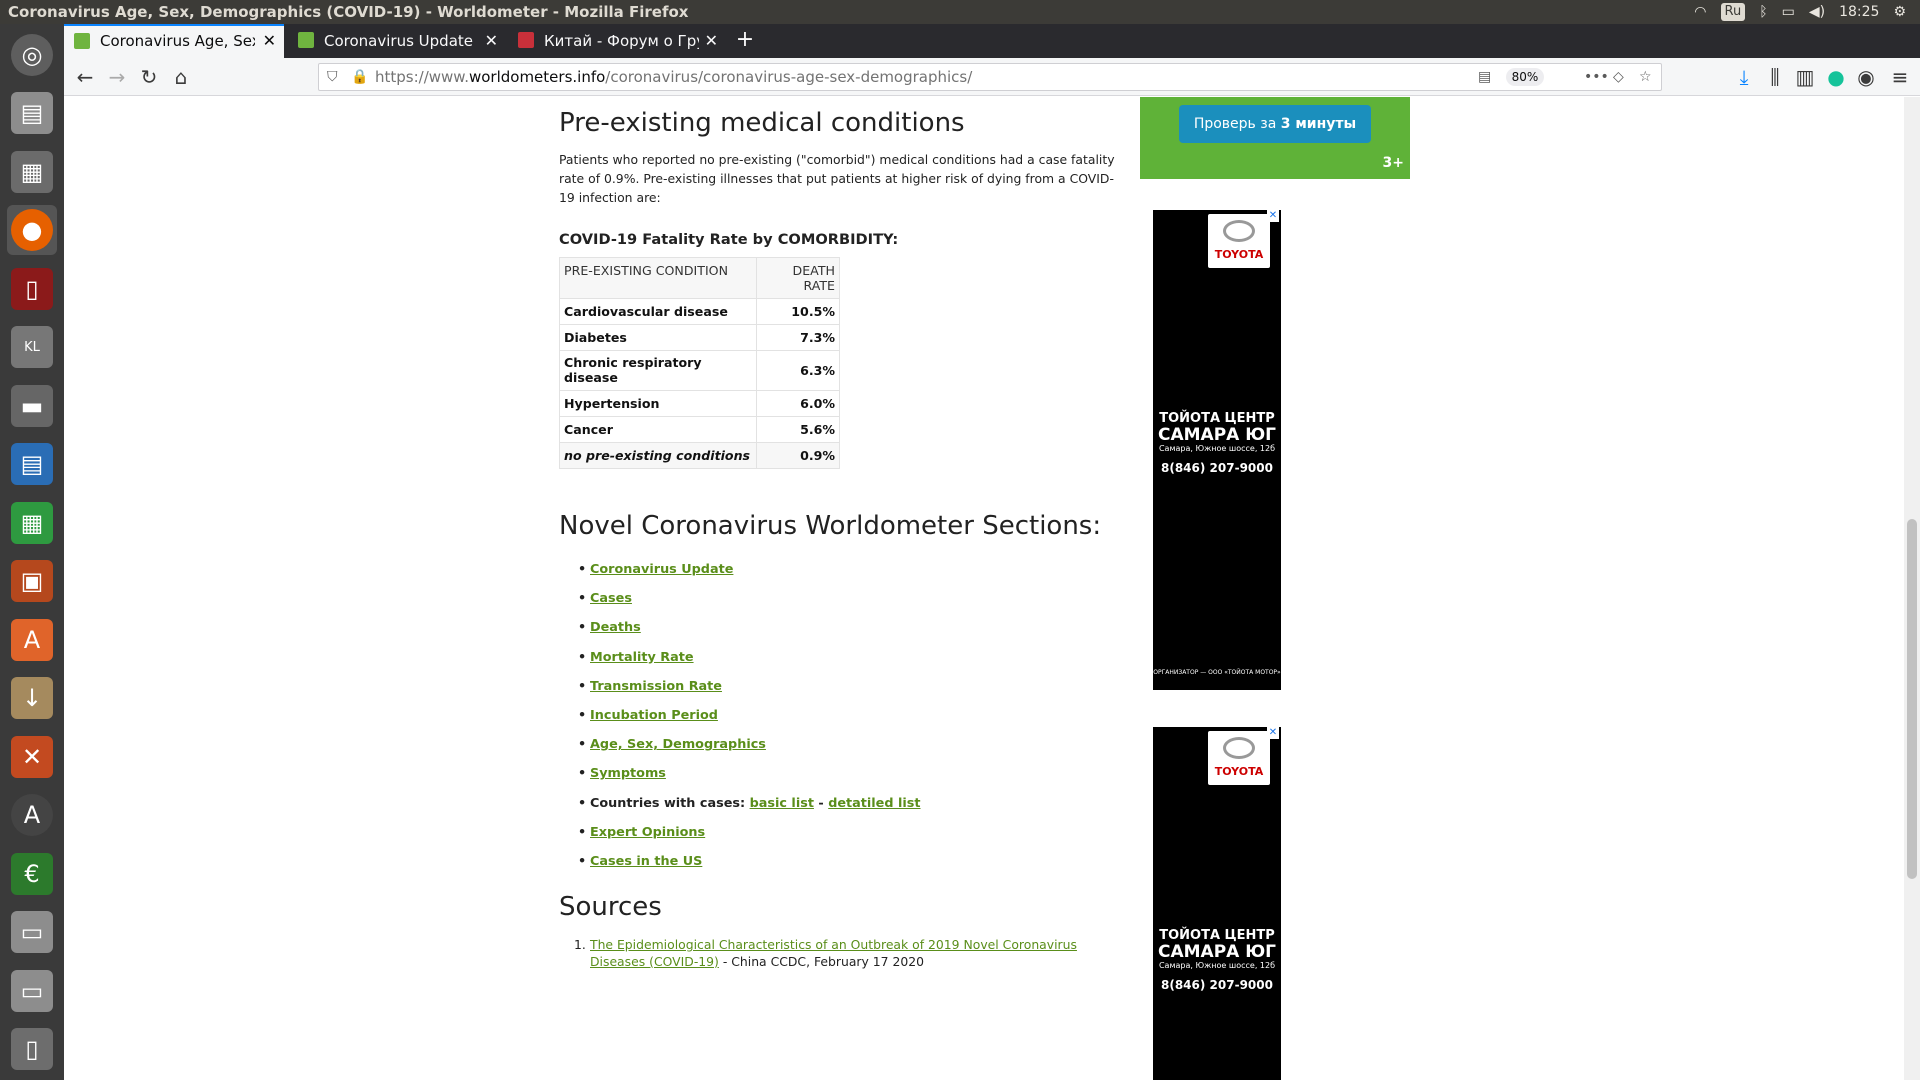 This screenshot has width=1920, height=1080. I want to click on link-age-sex-demographics: Age, Sex, Demographics, so click(678, 744).